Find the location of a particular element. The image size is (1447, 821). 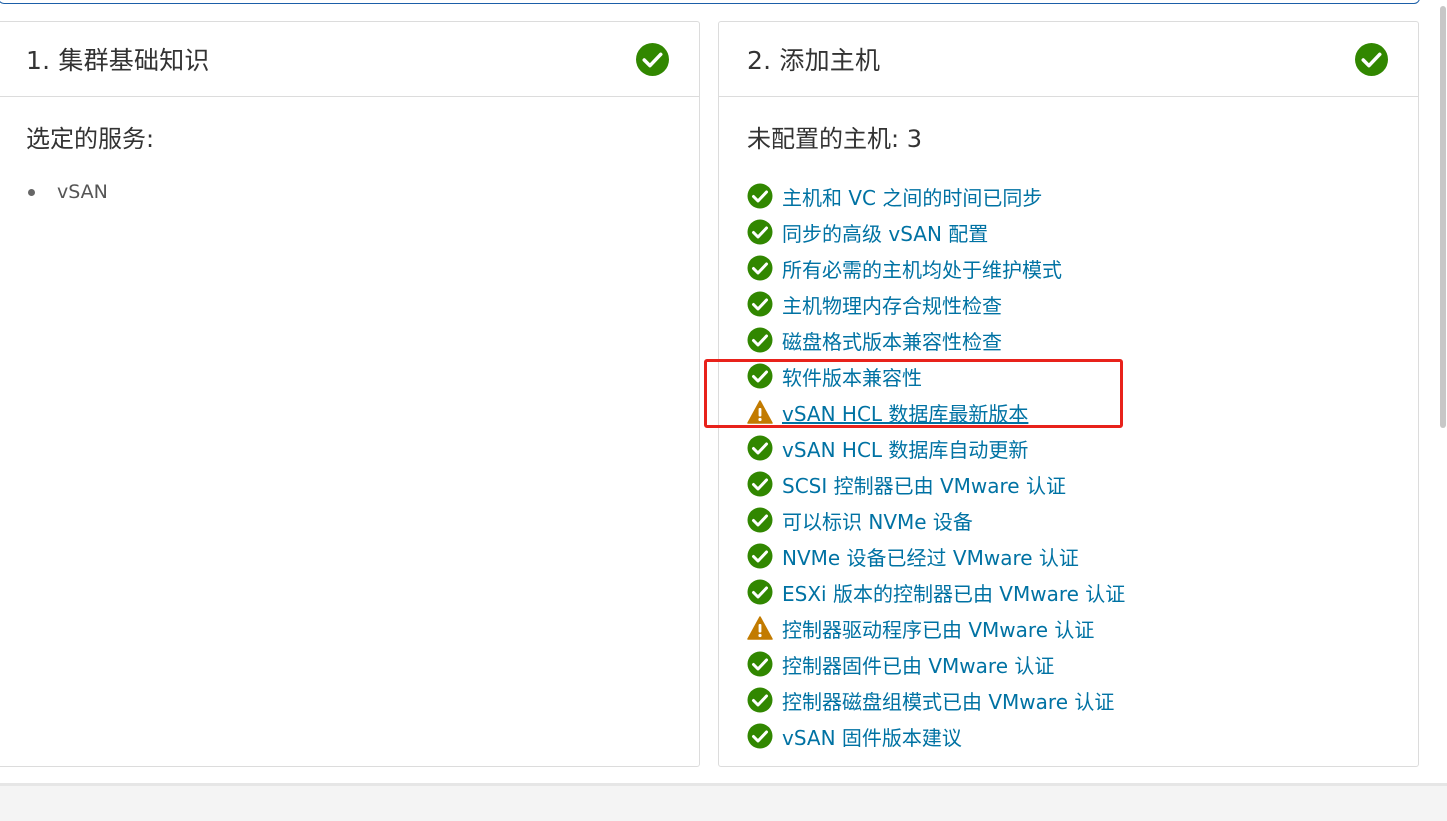

check-item: SCSI 控制器已由 VMware 认证 is located at coordinates (1068, 484).